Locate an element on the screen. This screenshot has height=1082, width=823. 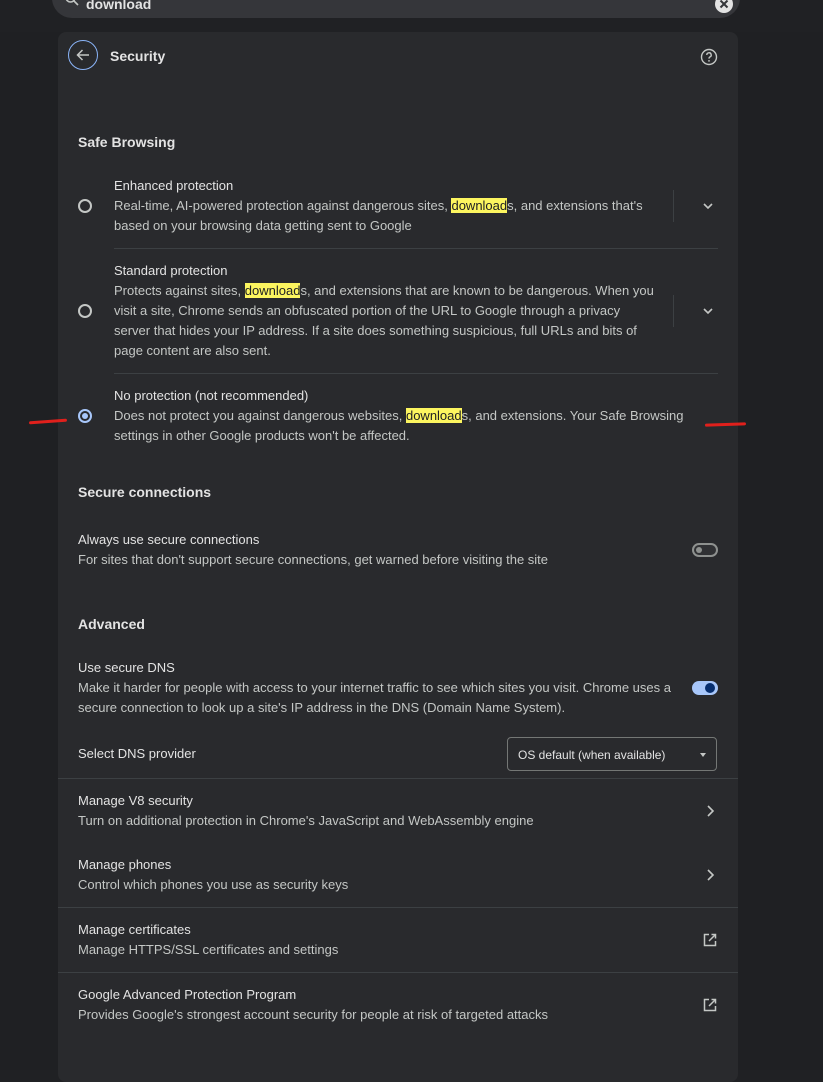
settings-search-bar: download is located at coordinates (396, 9).